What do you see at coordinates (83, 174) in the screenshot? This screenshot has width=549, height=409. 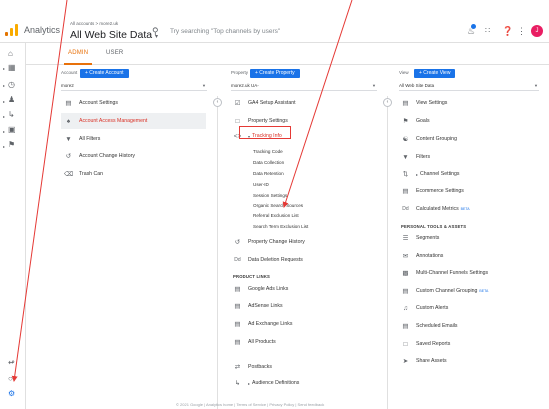 I see `trash-can-item: ⌫ Trash Can` at bounding box center [83, 174].